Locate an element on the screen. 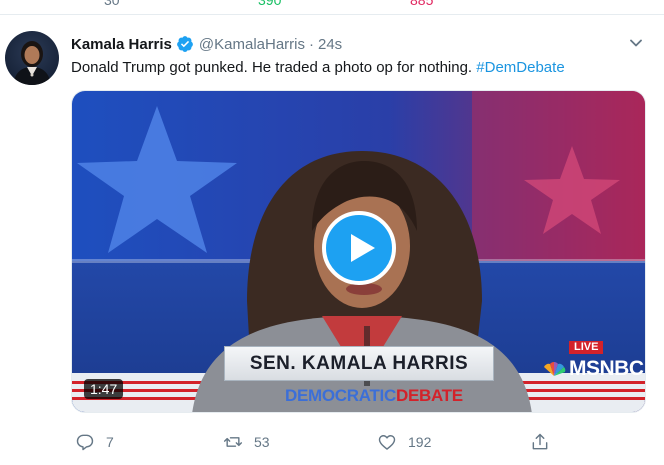 This screenshot has width=664, height=465. tweet-timestamp: 24s is located at coordinates (330, 44).